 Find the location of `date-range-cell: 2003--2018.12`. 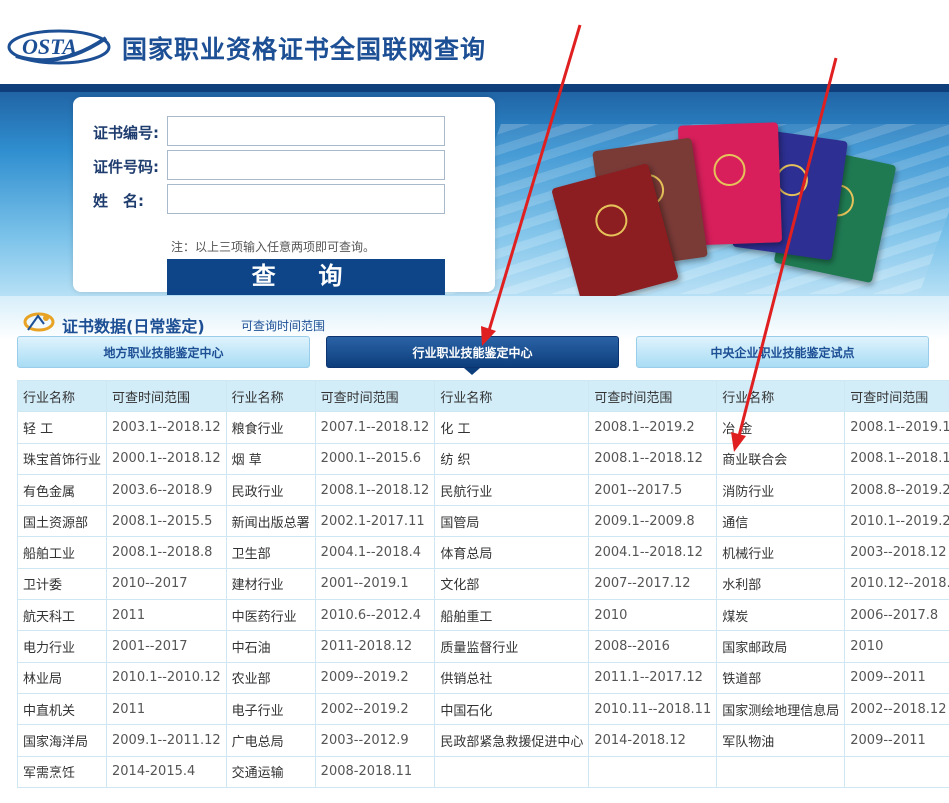

date-range-cell: 2003--2018.12 is located at coordinates (896, 552).